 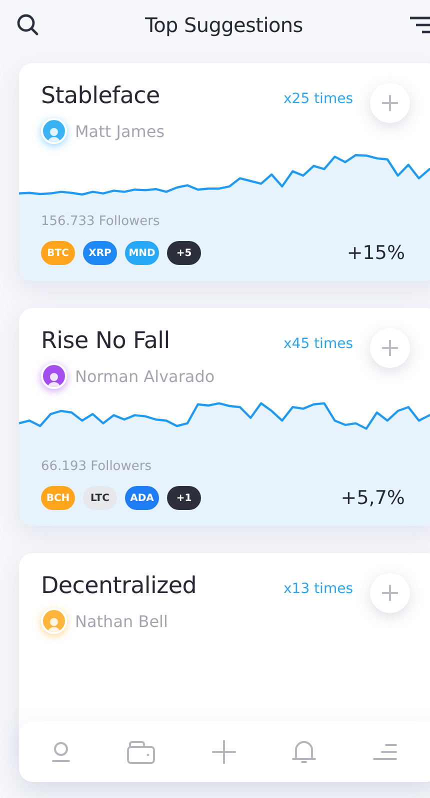 What do you see at coordinates (106, 341) in the screenshot?
I see `card-title: Rise No Fall` at bounding box center [106, 341].